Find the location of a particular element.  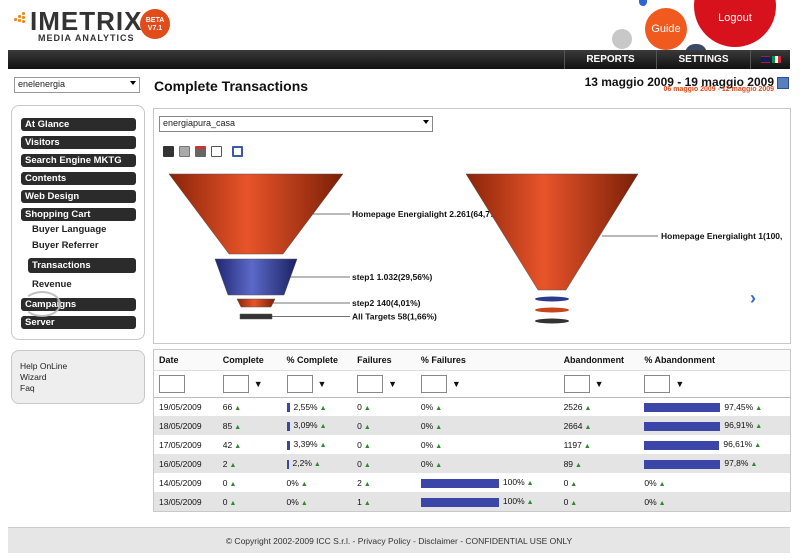

next-arrow-icon: › is located at coordinates (753, 298).